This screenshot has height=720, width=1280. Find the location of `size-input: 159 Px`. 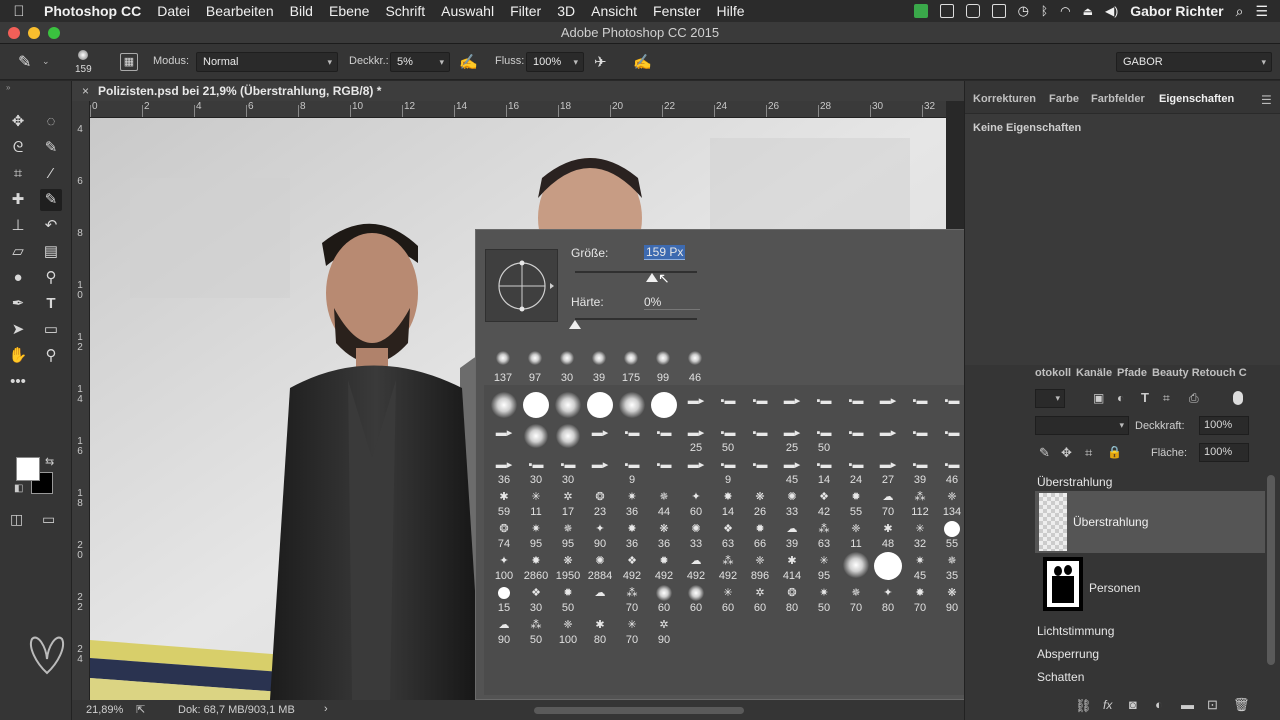

size-input: 159 Px is located at coordinates (665, 252).